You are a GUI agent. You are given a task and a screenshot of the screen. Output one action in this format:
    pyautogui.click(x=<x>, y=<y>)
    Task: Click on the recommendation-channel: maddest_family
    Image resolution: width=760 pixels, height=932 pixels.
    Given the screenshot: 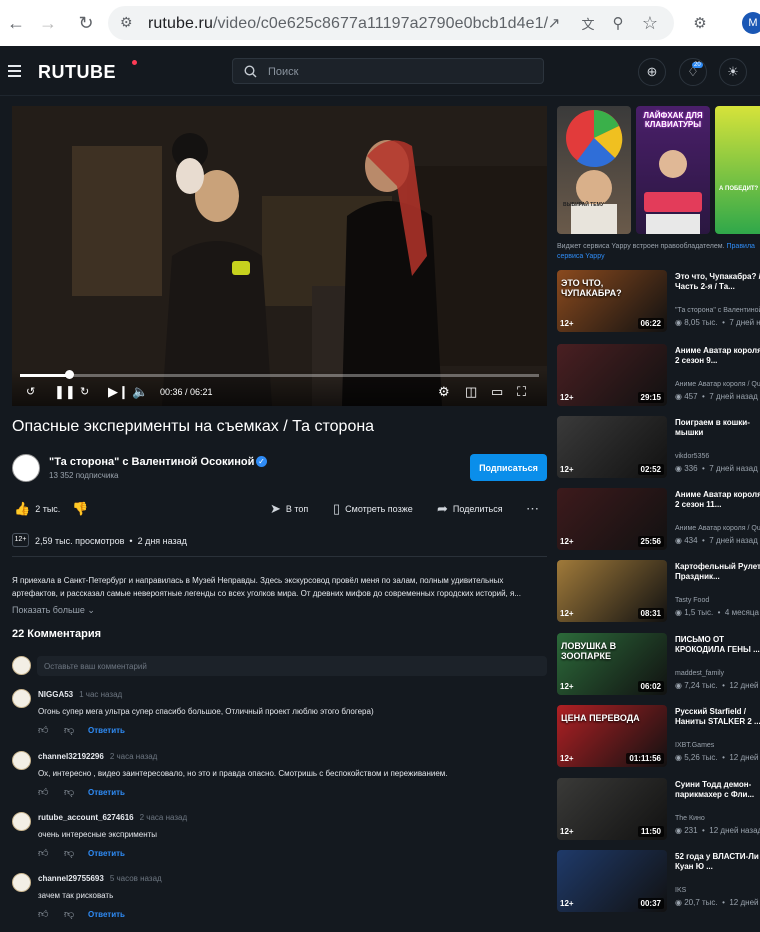 What is the action you would take?
    pyautogui.click(x=699, y=673)
    